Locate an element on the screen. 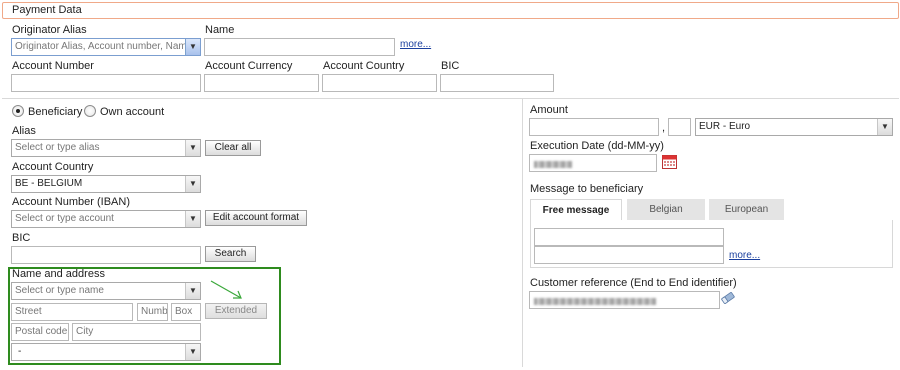  message-line-1-input is located at coordinates (629, 237).